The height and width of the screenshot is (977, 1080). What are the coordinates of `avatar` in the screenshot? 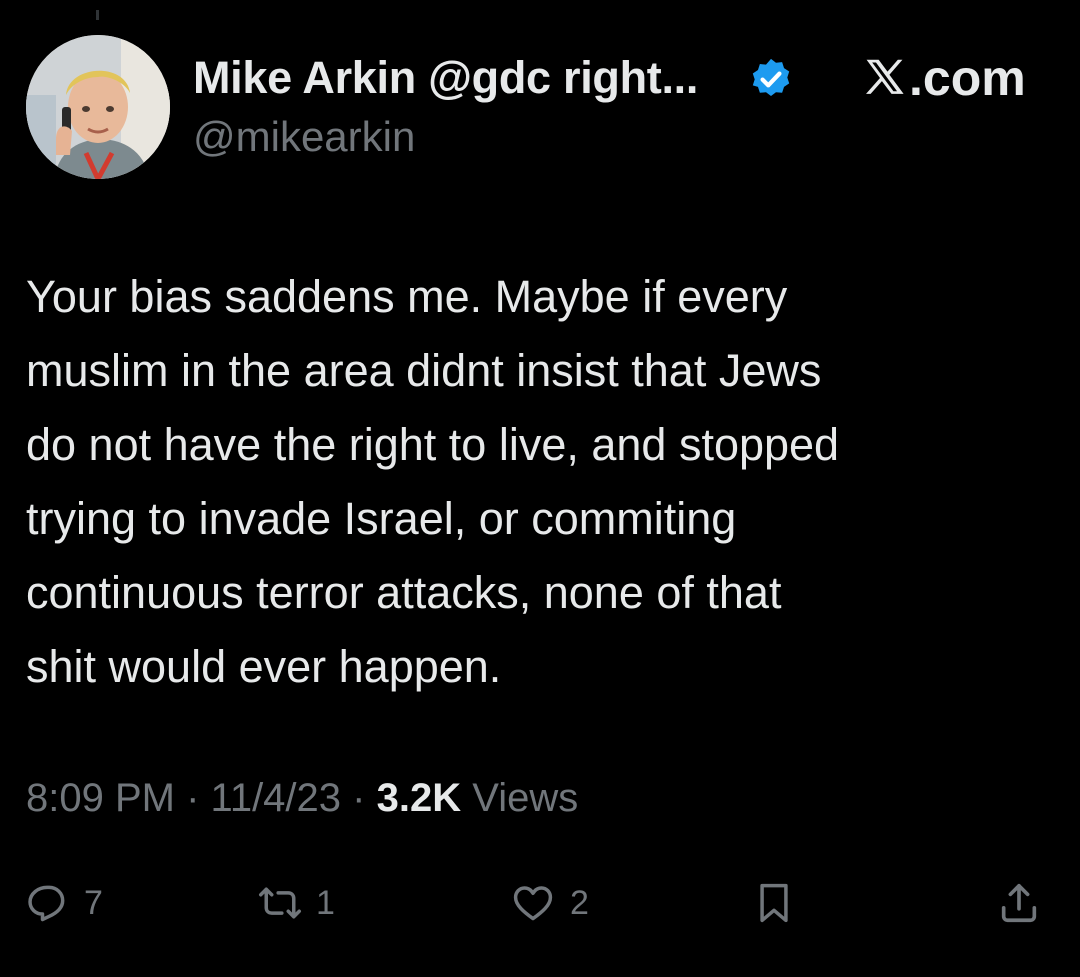 It's located at (98, 107).